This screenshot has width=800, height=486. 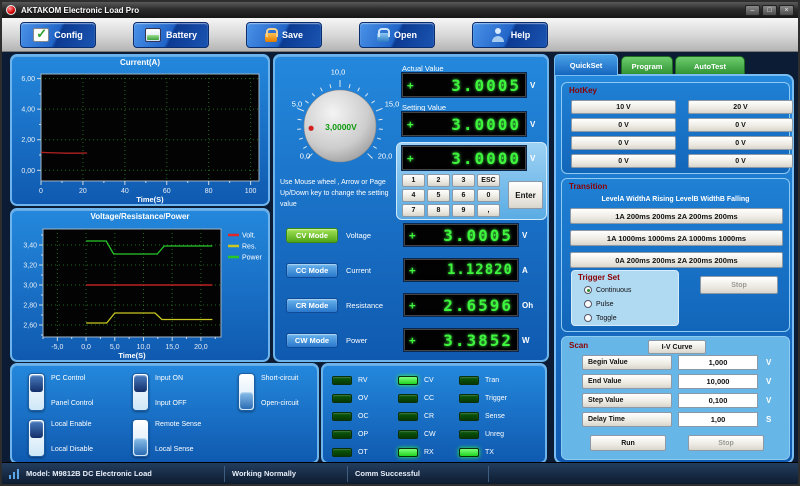 What do you see at coordinates (525, 195) in the screenshot?
I see `enter-button: Enter` at bounding box center [525, 195].